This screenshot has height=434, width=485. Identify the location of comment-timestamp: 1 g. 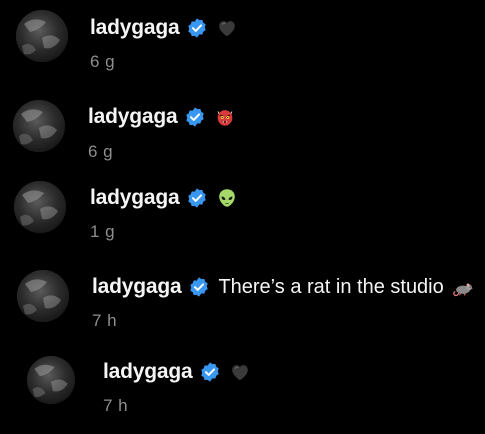
(103, 231).